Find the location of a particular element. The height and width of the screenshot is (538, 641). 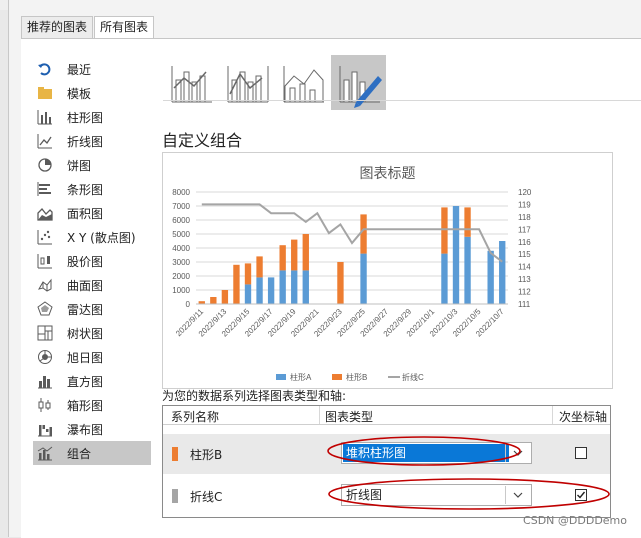

y-tick-label: 7000 is located at coordinates (181, 206).